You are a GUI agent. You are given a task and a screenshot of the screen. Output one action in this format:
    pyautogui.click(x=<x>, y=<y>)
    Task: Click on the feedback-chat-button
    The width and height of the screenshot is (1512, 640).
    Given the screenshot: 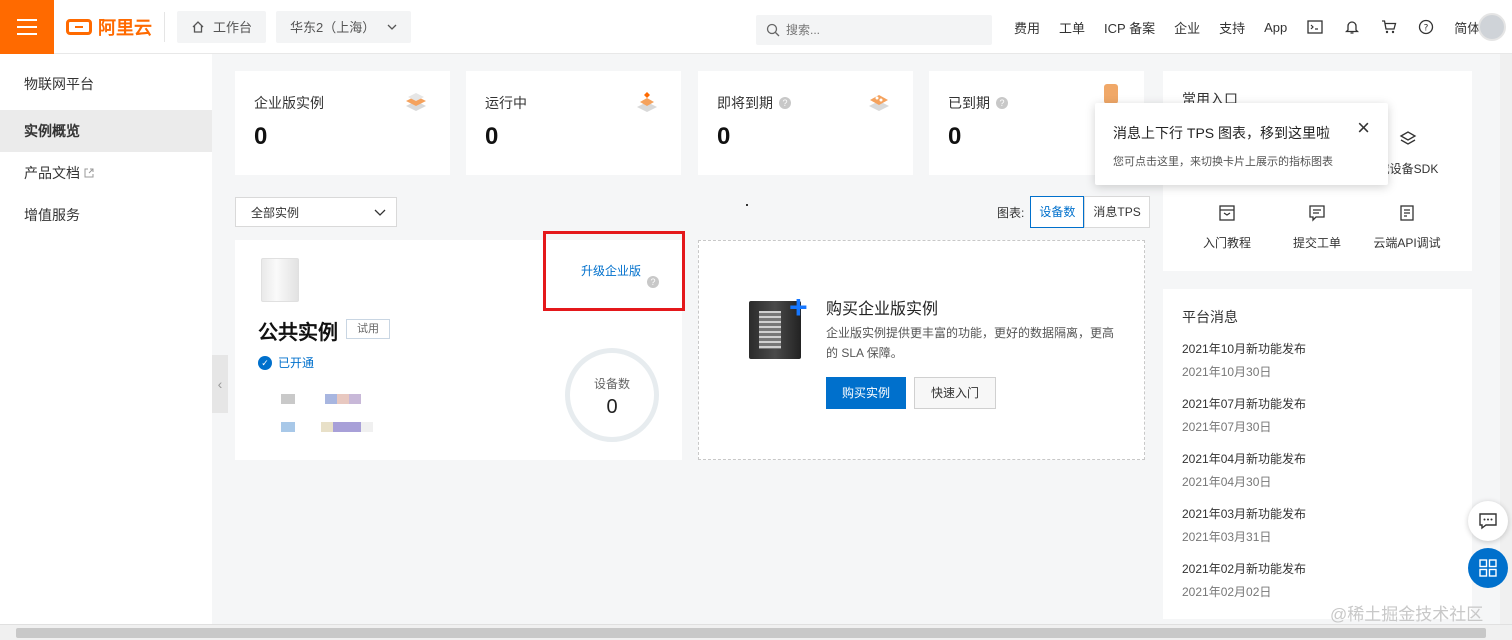 What is the action you would take?
    pyautogui.click(x=1488, y=521)
    